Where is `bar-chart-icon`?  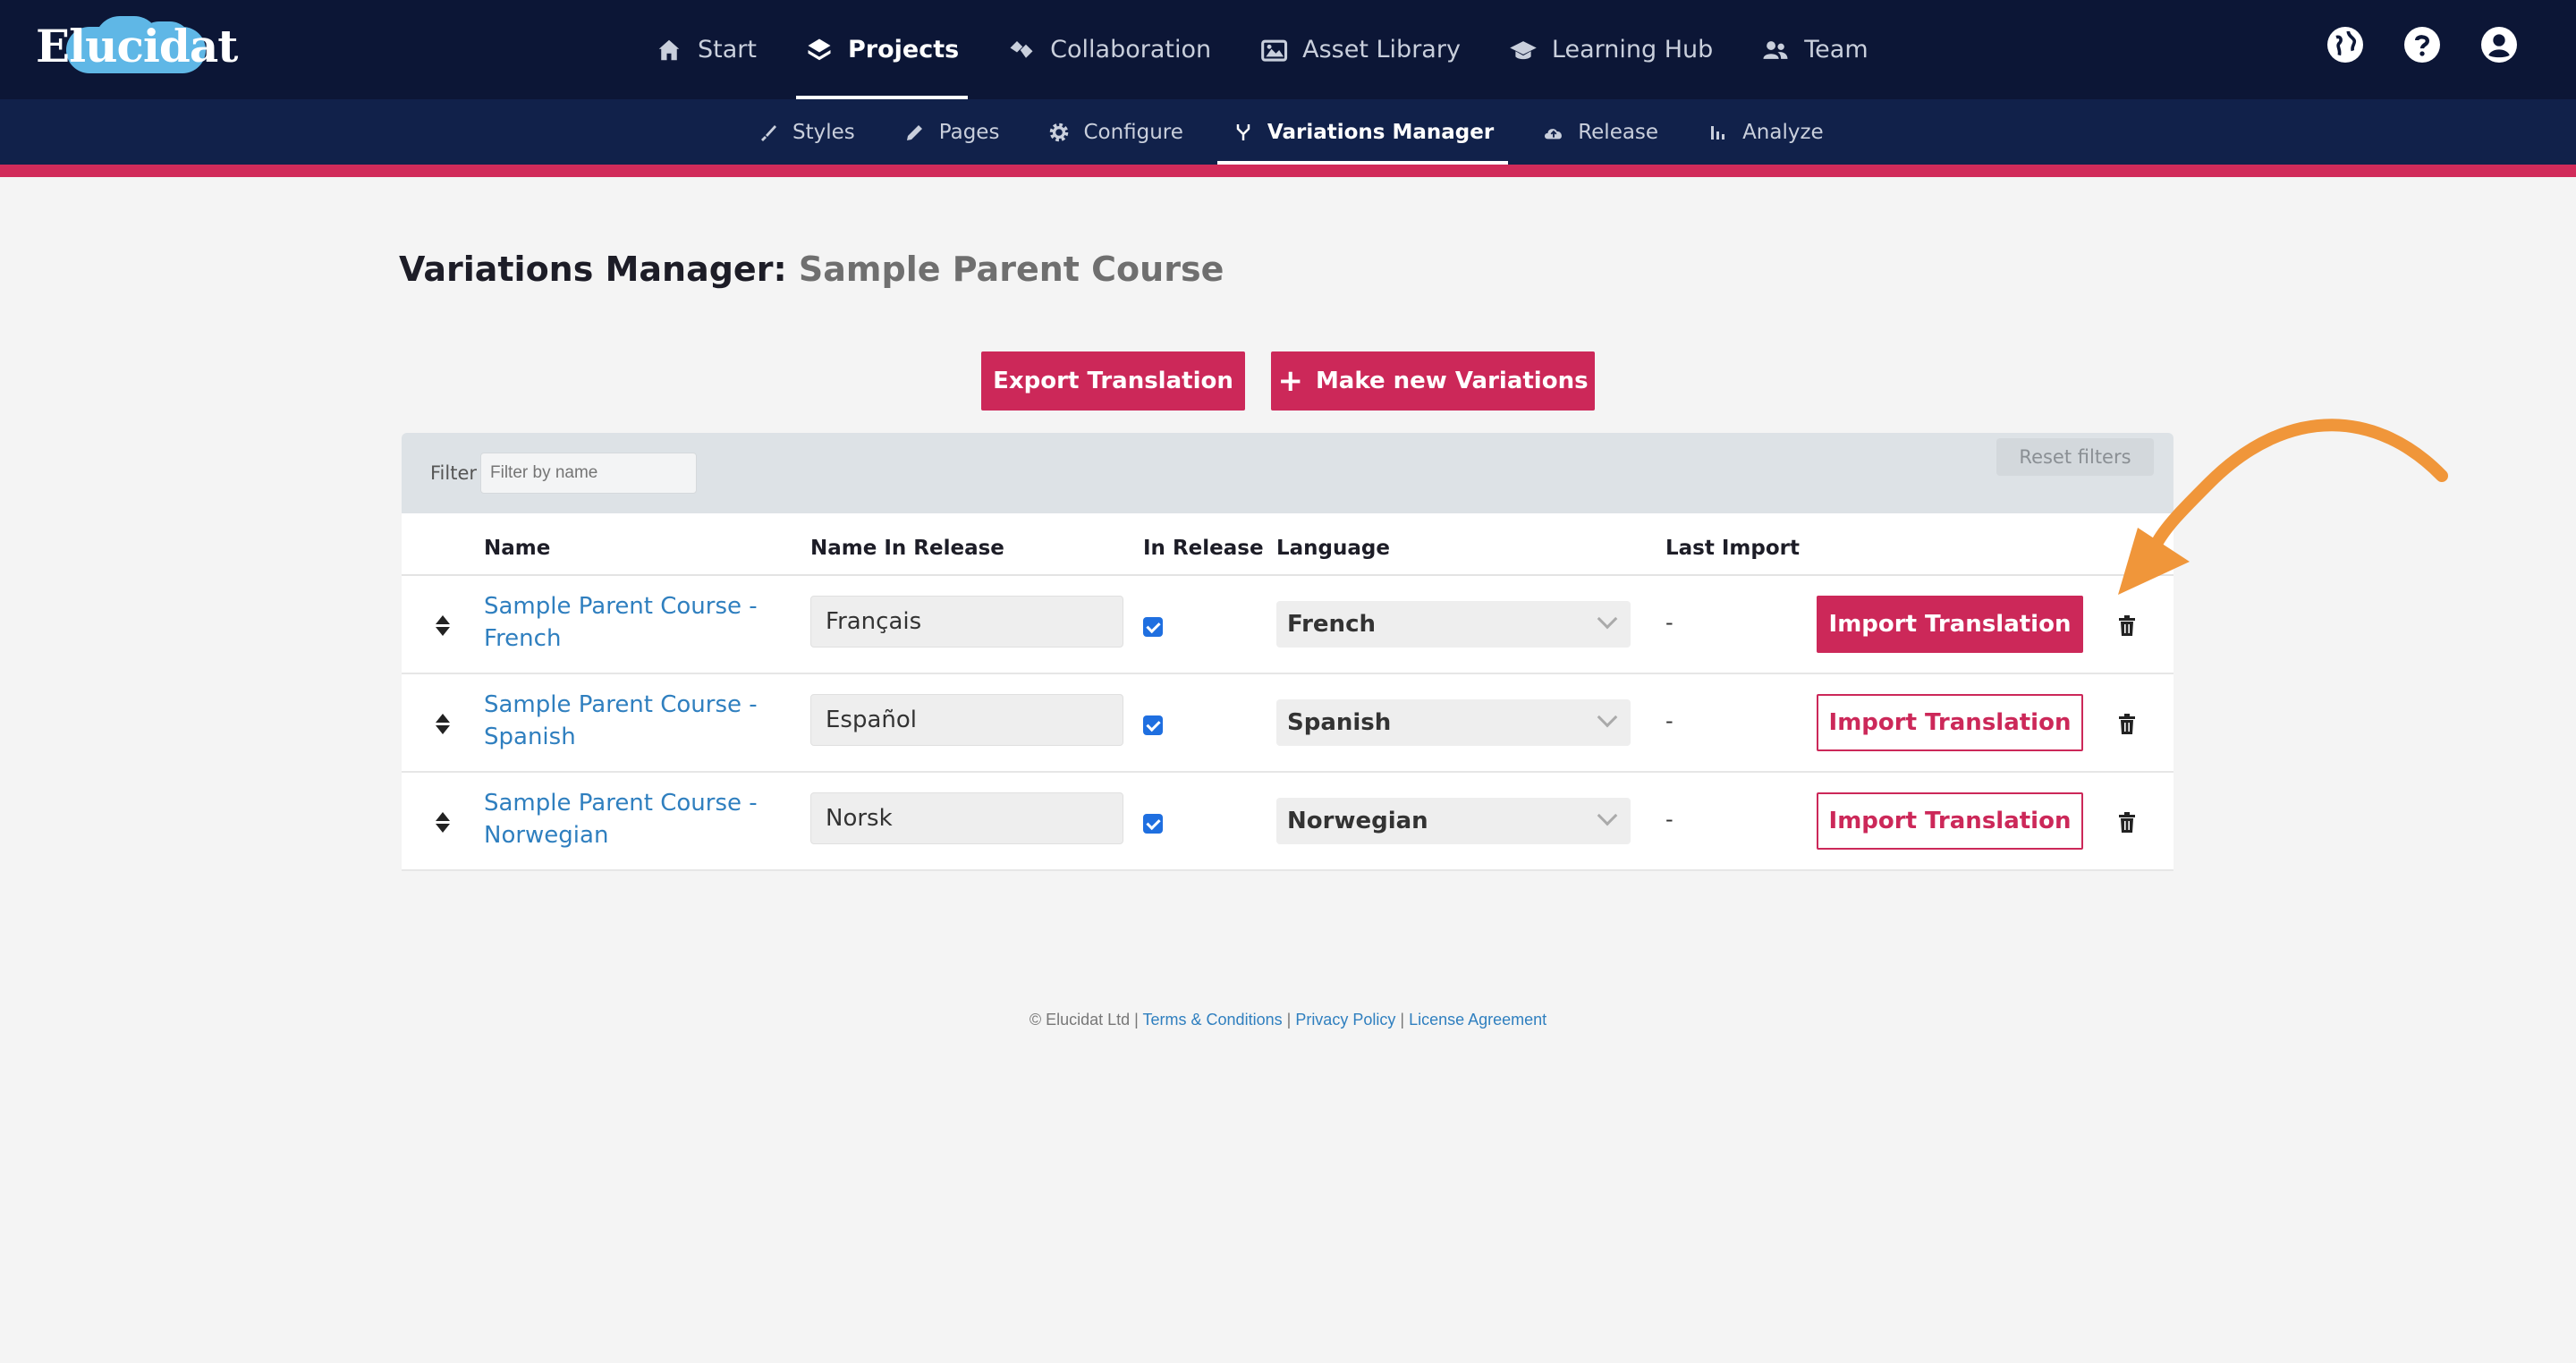 bar-chart-icon is located at coordinates (1718, 132).